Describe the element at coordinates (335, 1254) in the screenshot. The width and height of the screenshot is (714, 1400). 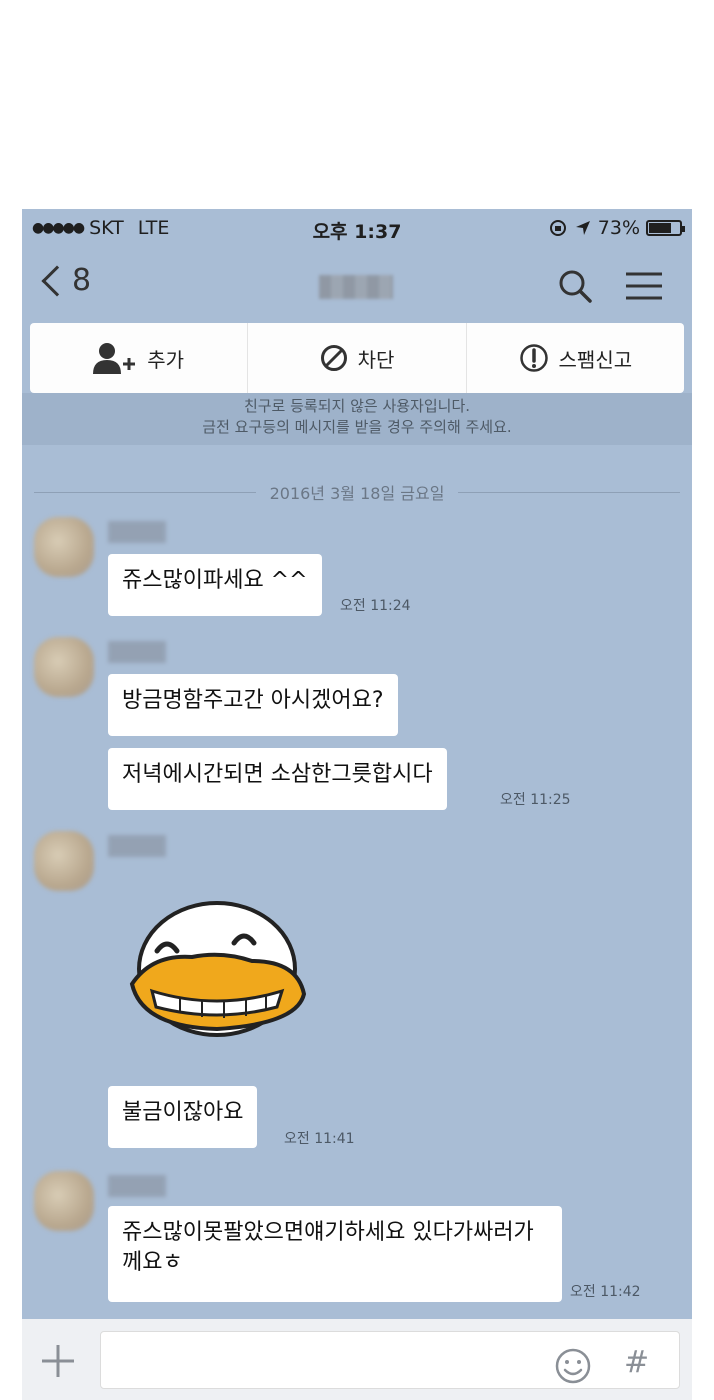
I see `message-bubble: 쥬스많이못팔았으면얘기하세요 있다가싸러가께요ㅎ` at that location.